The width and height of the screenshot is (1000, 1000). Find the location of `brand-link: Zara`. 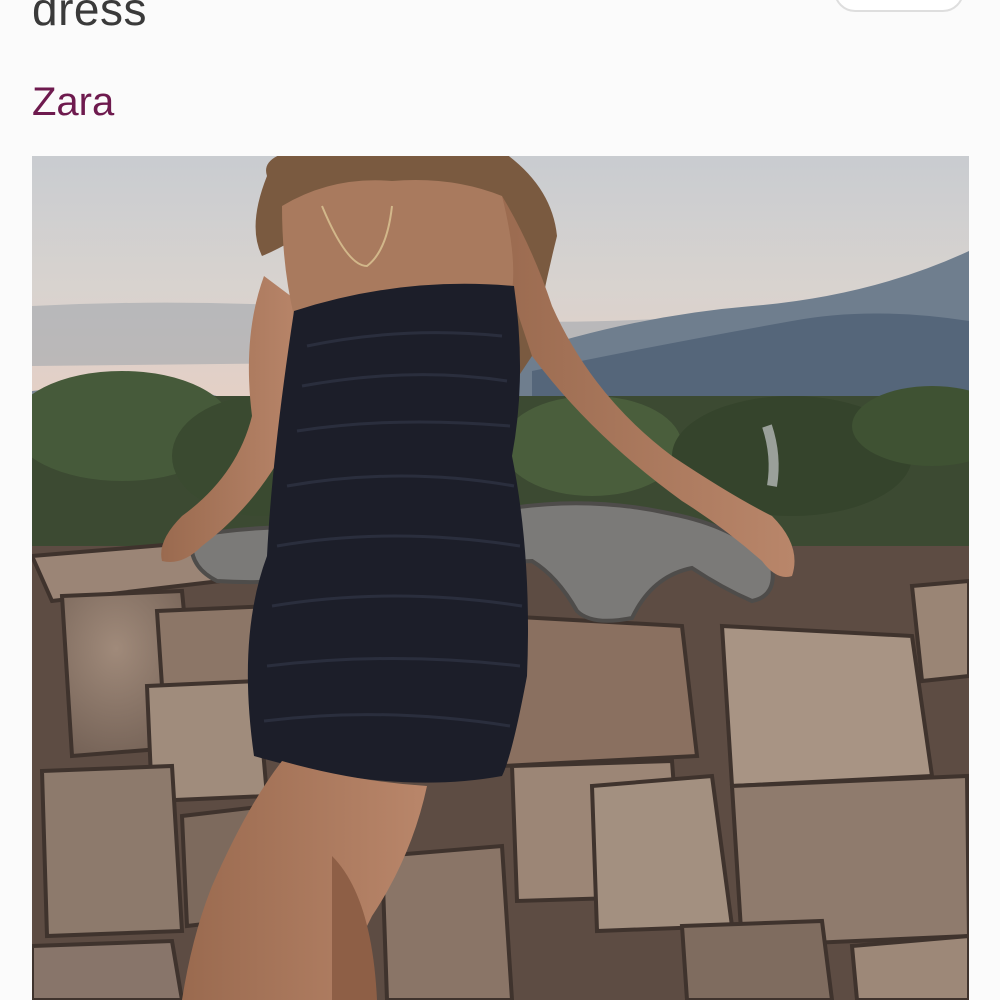

brand-link: Zara is located at coordinates (73, 102).